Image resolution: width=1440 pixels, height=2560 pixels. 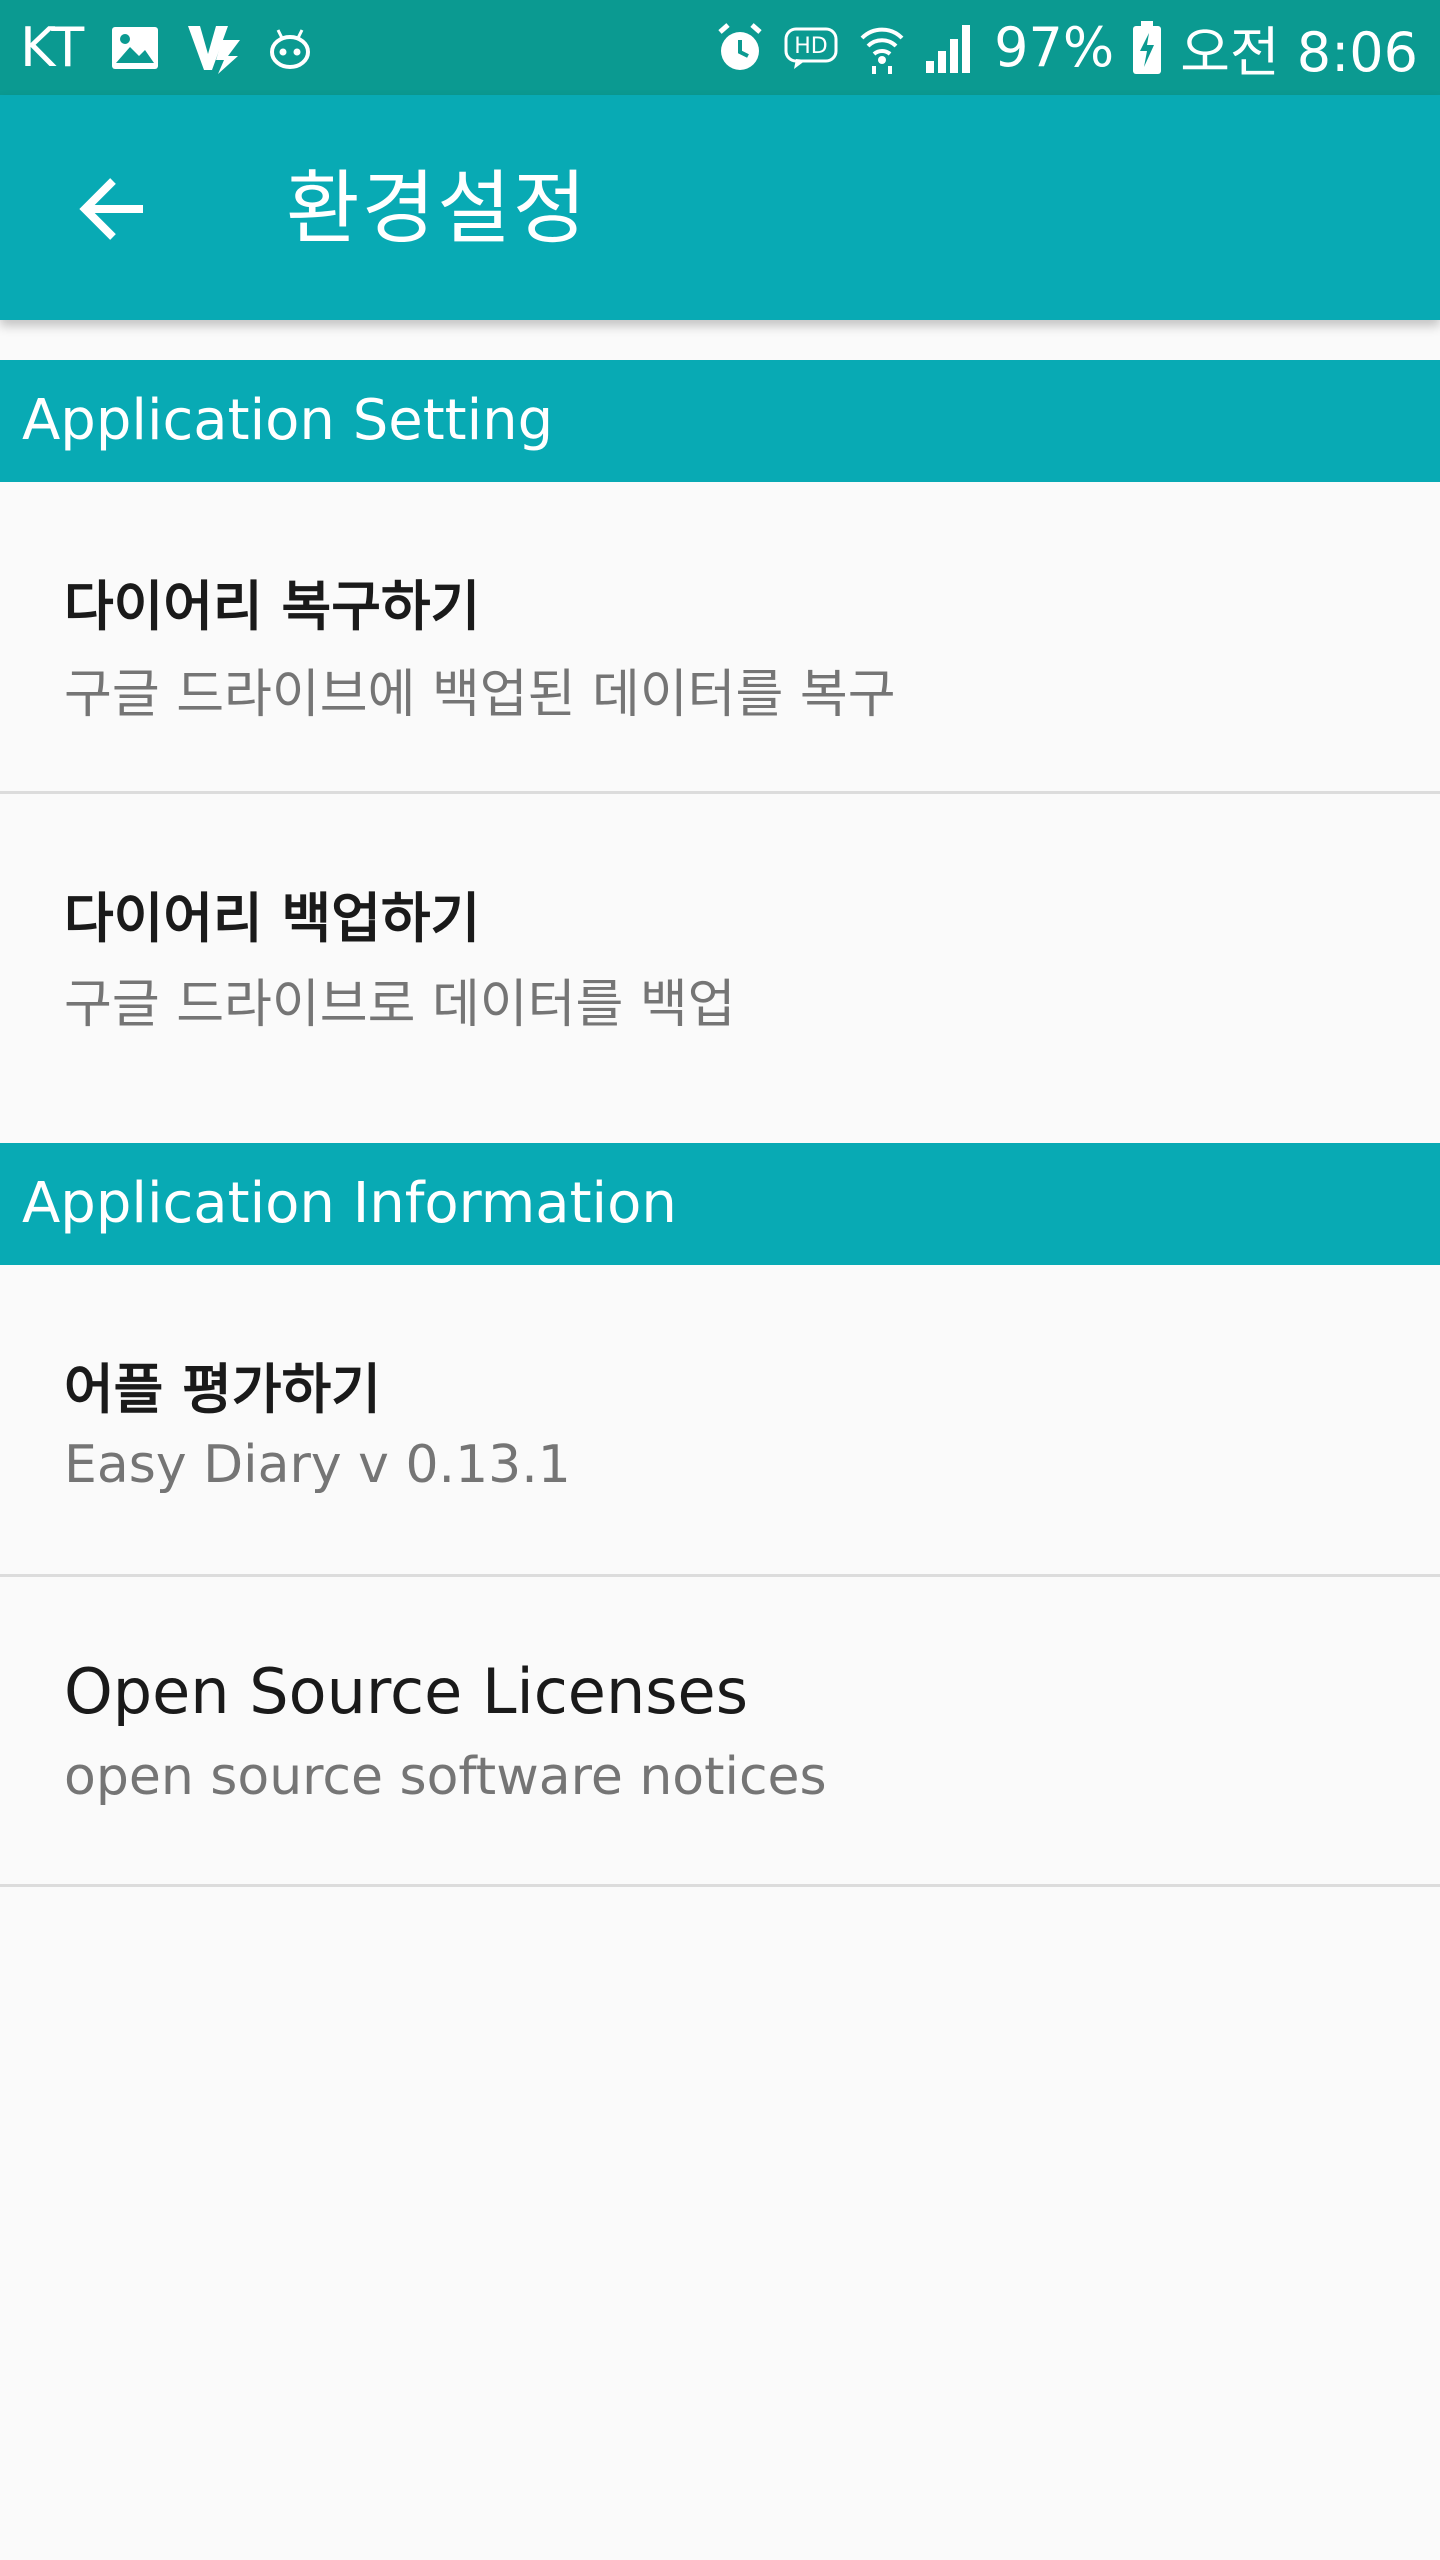 What do you see at coordinates (480, 695) in the screenshot?
I see `pref-summary: 구글 드라이브에 백업된 데이터를 복구` at bounding box center [480, 695].